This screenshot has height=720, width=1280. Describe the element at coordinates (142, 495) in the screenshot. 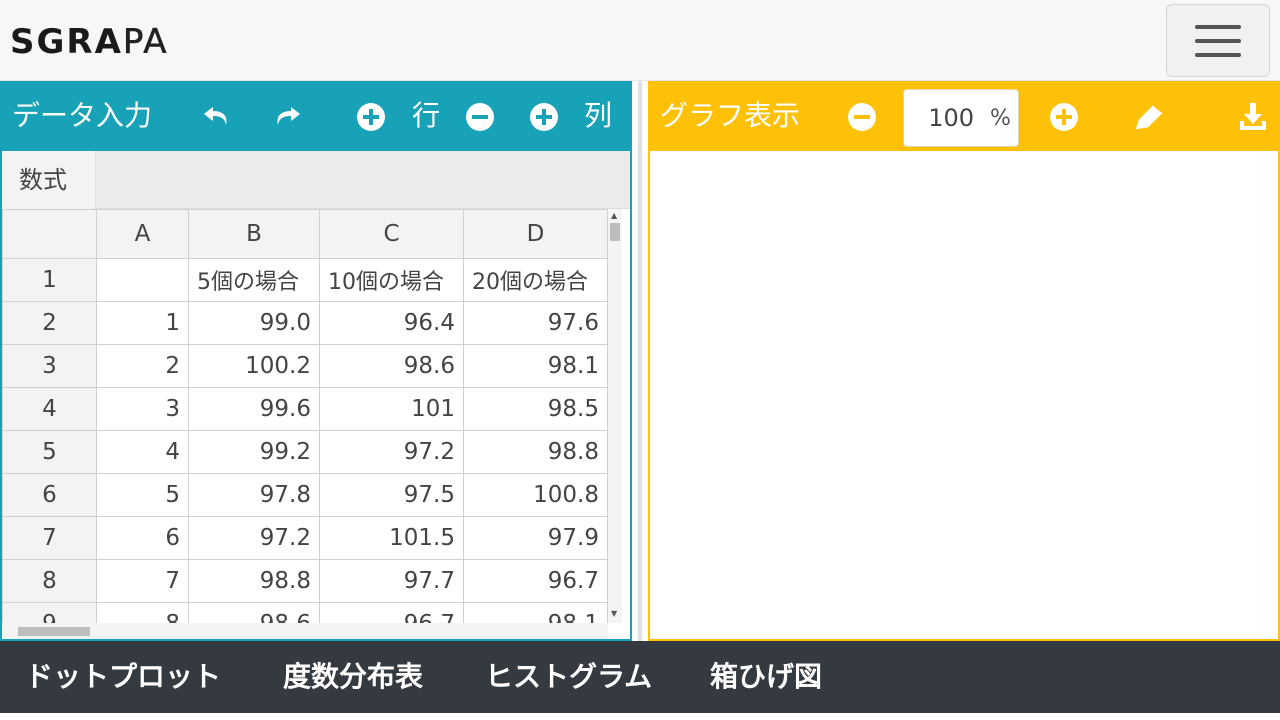

I see `grid-cell: 5` at that location.